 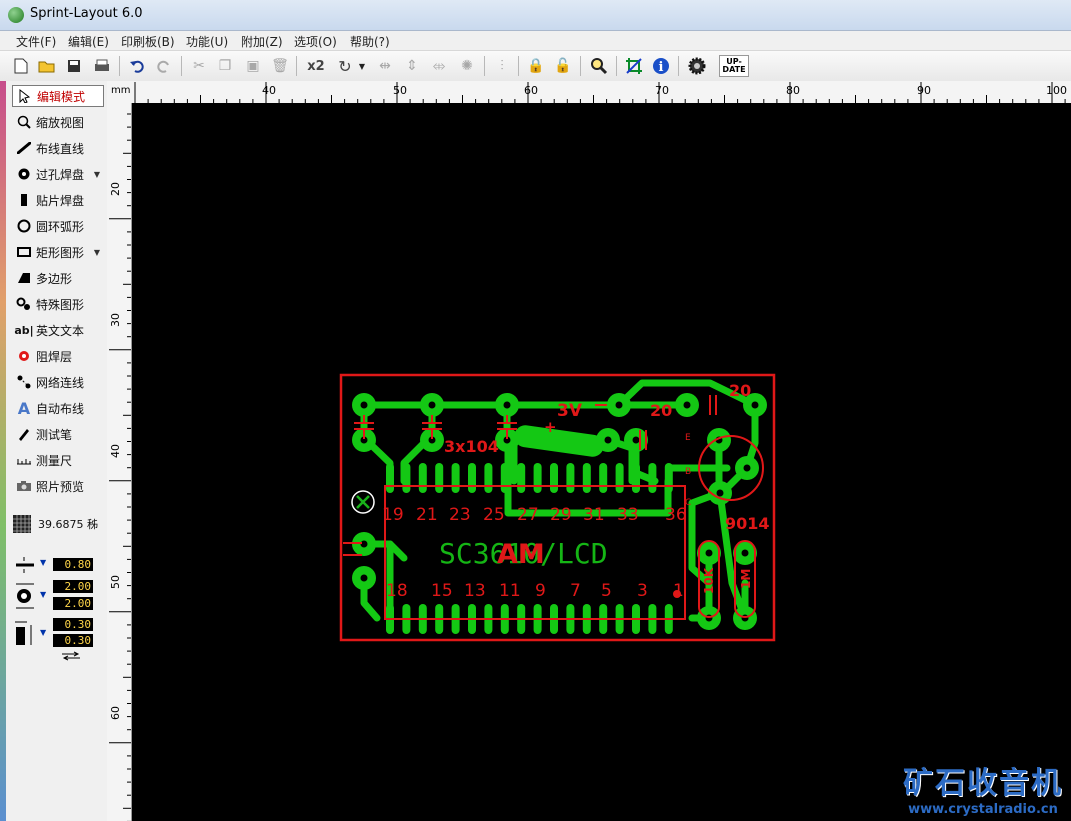 What do you see at coordinates (471, 446) in the screenshot?
I see `caps-label: 3x104` at bounding box center [471, 446].